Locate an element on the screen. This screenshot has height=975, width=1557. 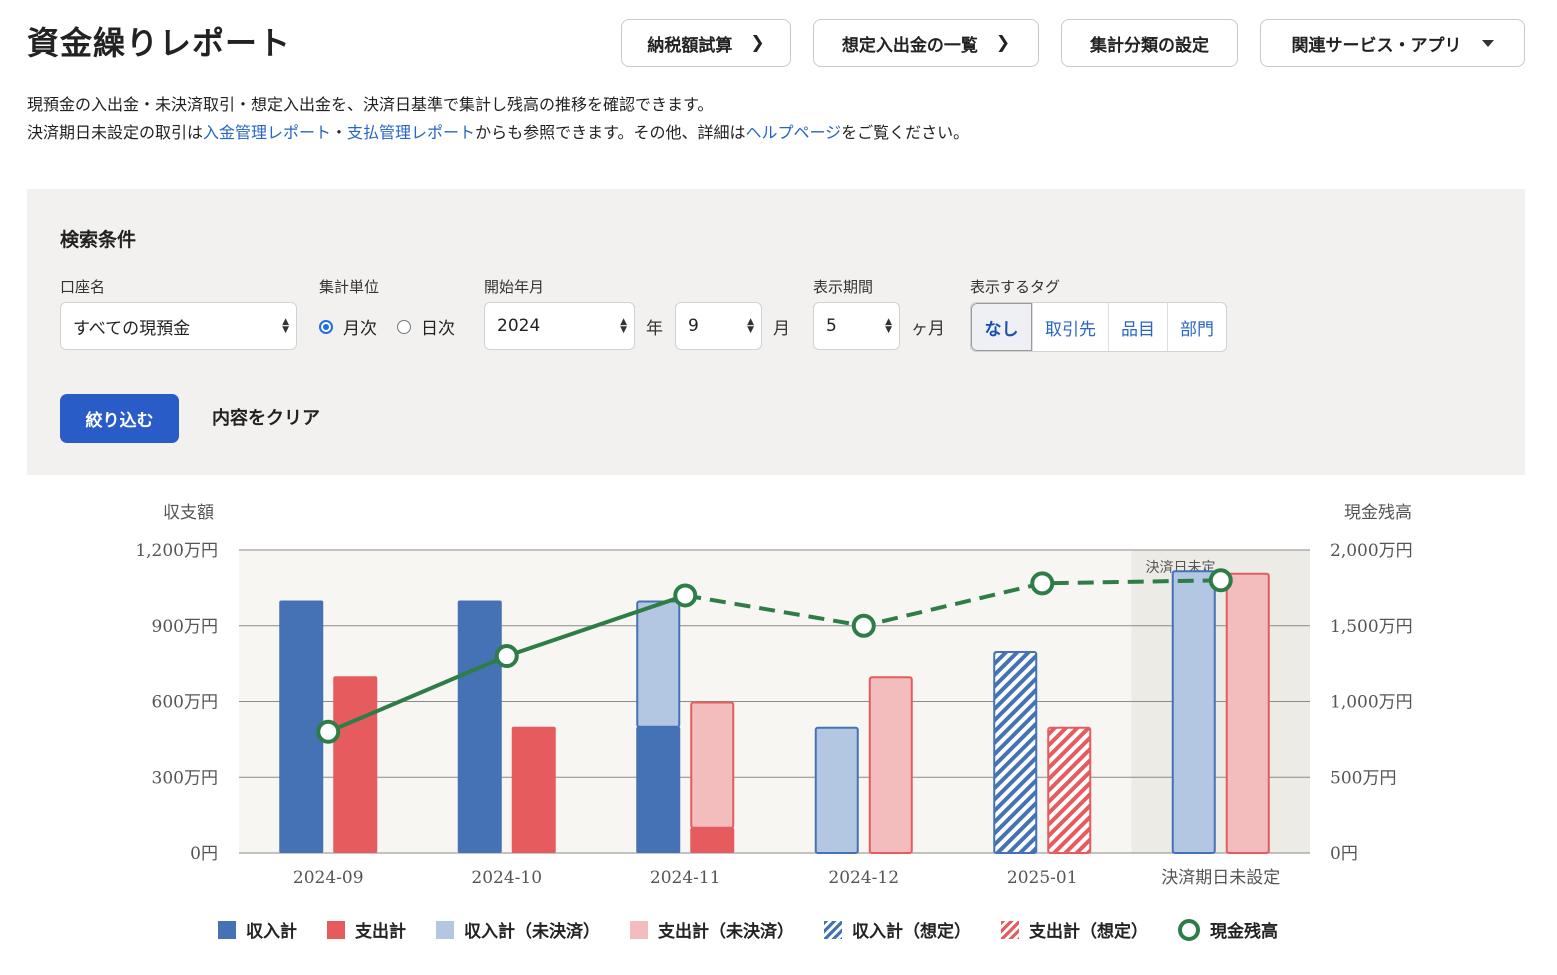
help-page-link: ヘルプページ is located at coordinates (793, 132).